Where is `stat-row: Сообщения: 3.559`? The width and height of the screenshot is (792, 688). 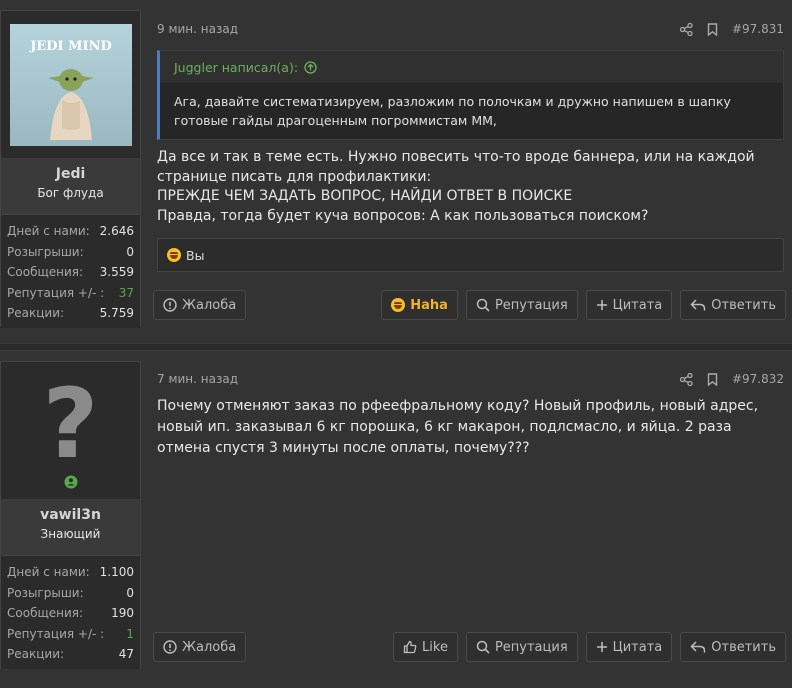
stat-row: Сообщения: 3.559 is located at coordinates (70, 272).